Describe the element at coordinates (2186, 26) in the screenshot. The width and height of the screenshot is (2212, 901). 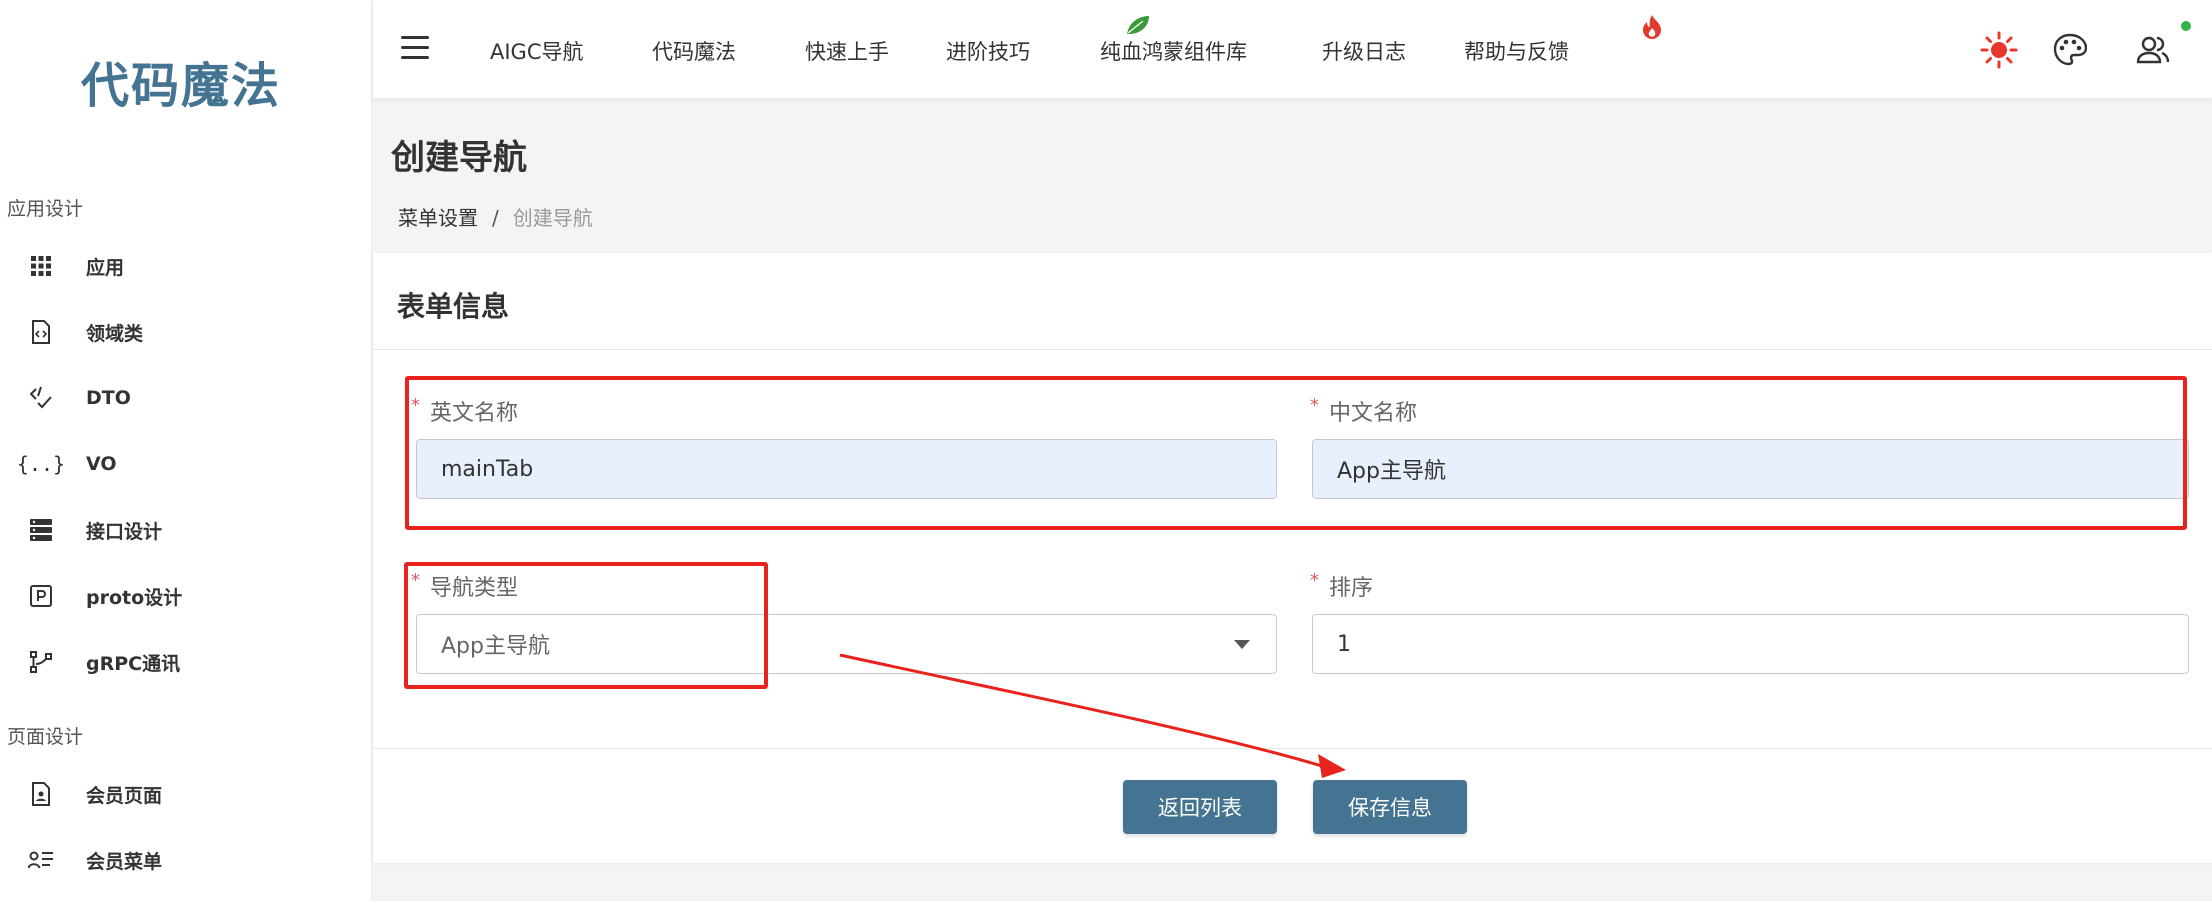
I see `online-status-dot` at that location.